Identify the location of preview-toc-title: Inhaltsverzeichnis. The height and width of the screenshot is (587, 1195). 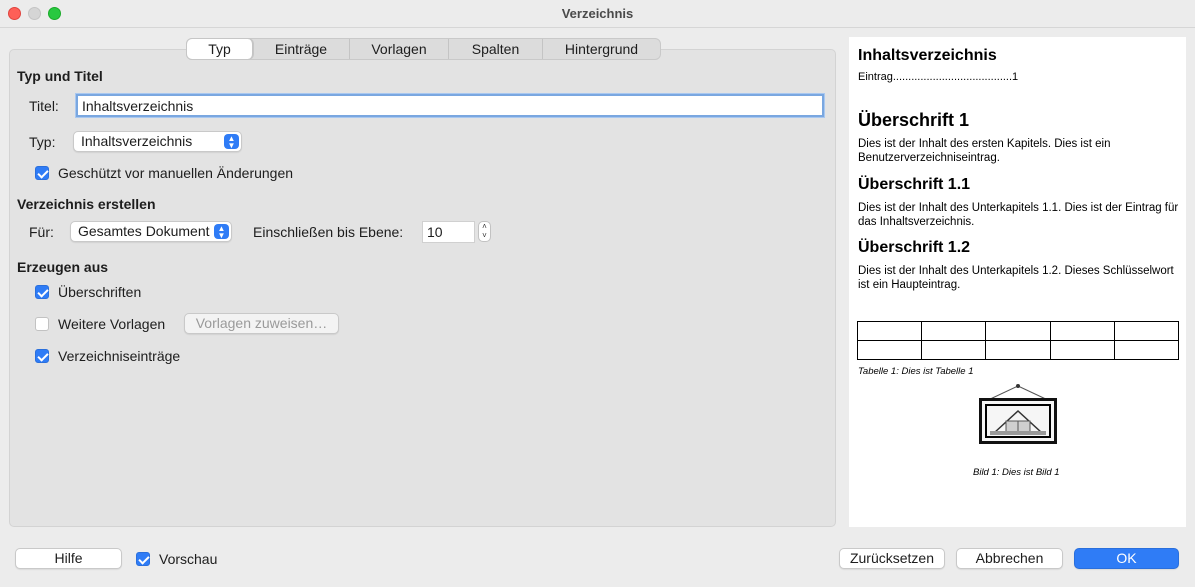
(927, 55).